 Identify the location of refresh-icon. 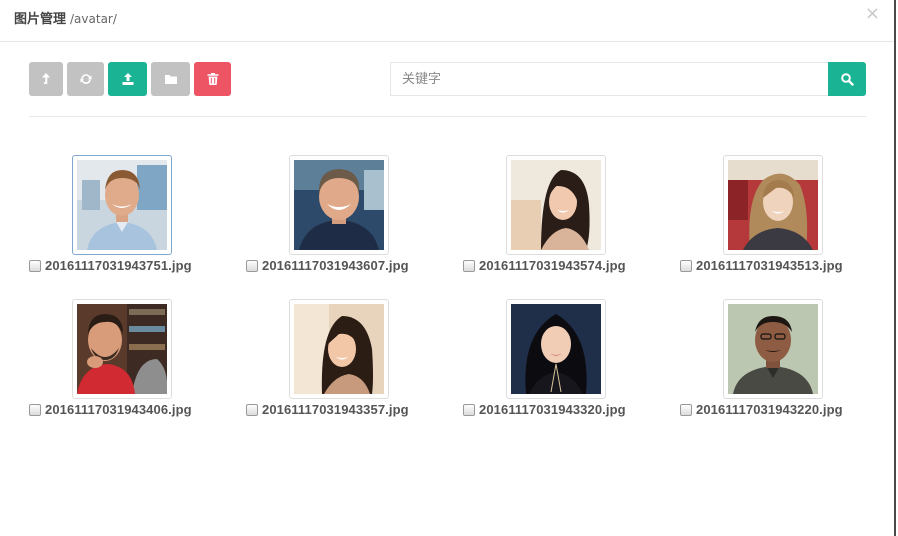
(85, 79).